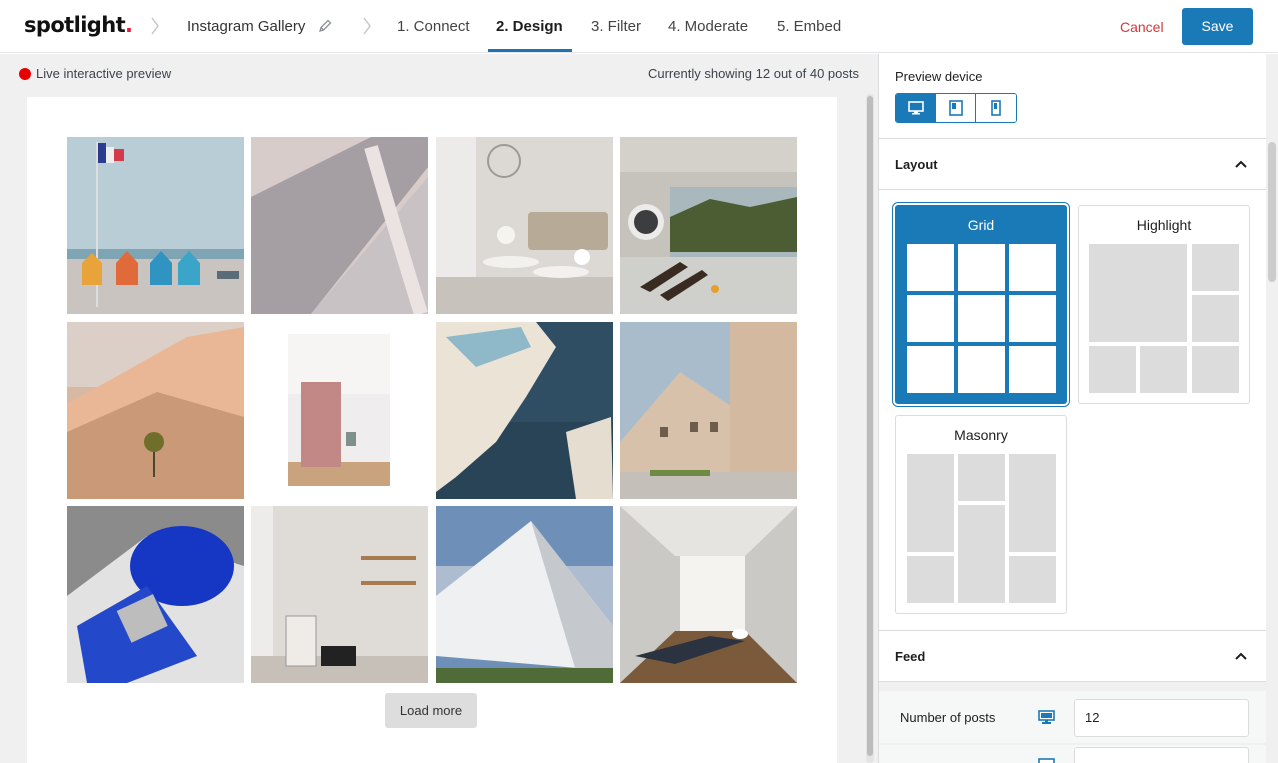  I want to click on next-field-row, so click(1072, 754).